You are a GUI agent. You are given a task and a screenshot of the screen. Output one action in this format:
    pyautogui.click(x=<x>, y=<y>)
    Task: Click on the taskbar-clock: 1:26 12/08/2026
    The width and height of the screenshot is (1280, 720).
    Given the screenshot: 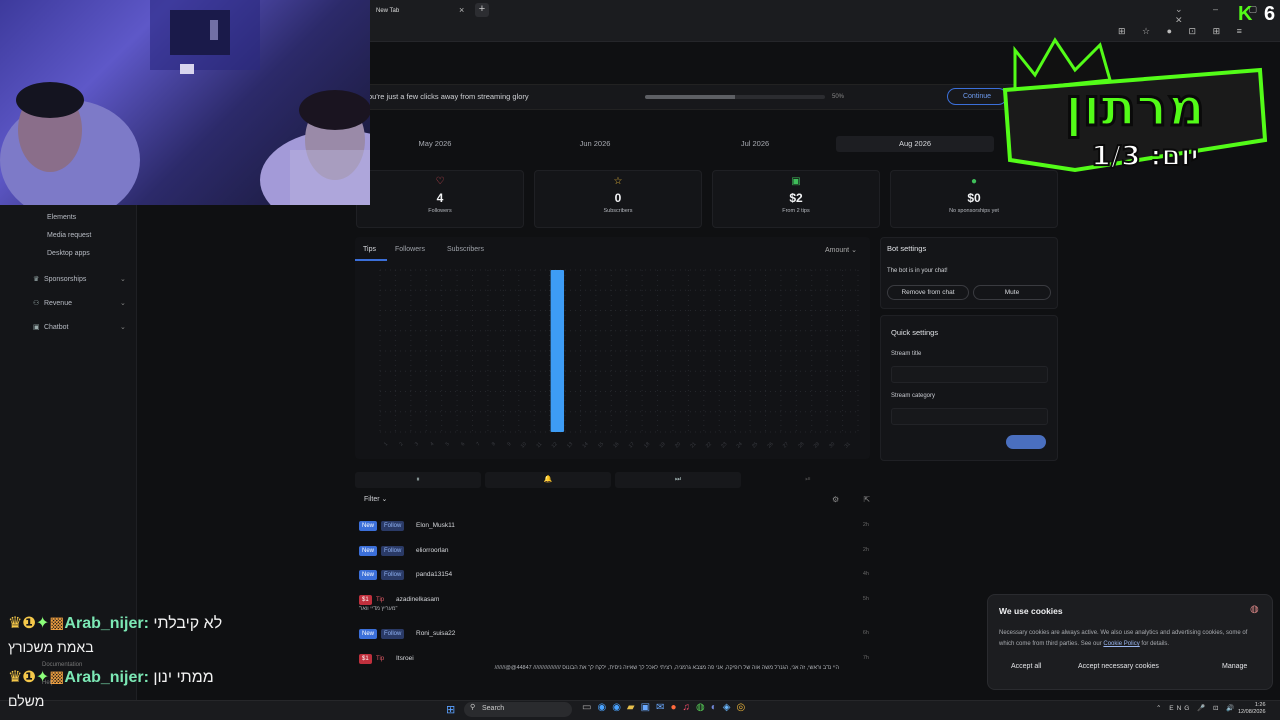 What is the action you would take?
    pyautogui.click(x=1252, y=709)
    